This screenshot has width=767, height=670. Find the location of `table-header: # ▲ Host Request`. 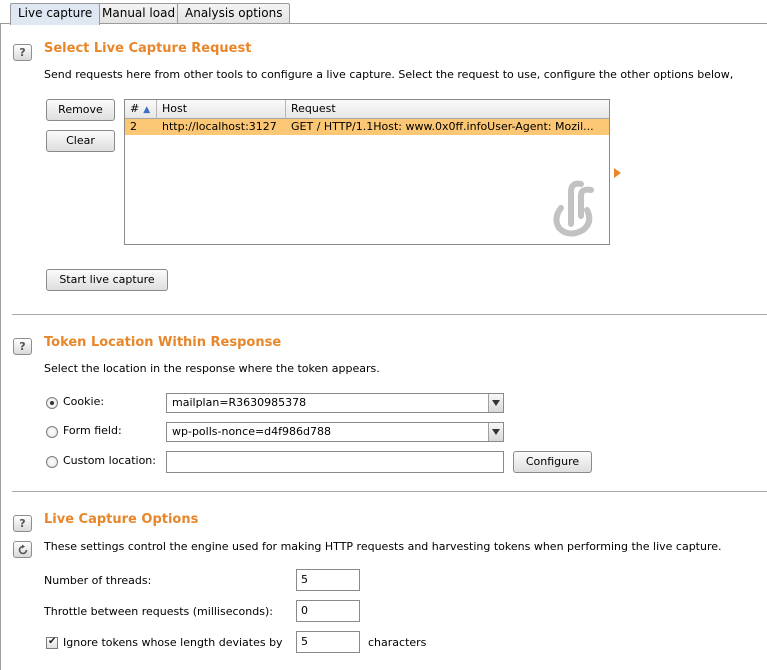

table-header: # ▲ Host Request is located at coordinates (367, 109).